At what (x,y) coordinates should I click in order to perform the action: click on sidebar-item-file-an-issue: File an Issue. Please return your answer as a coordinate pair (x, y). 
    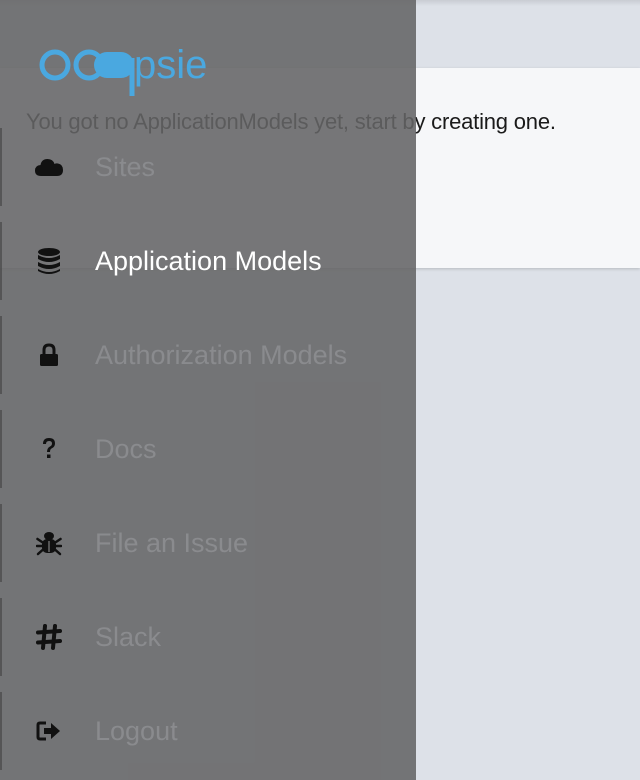
    Looking at the image, I should click on (208, 543).